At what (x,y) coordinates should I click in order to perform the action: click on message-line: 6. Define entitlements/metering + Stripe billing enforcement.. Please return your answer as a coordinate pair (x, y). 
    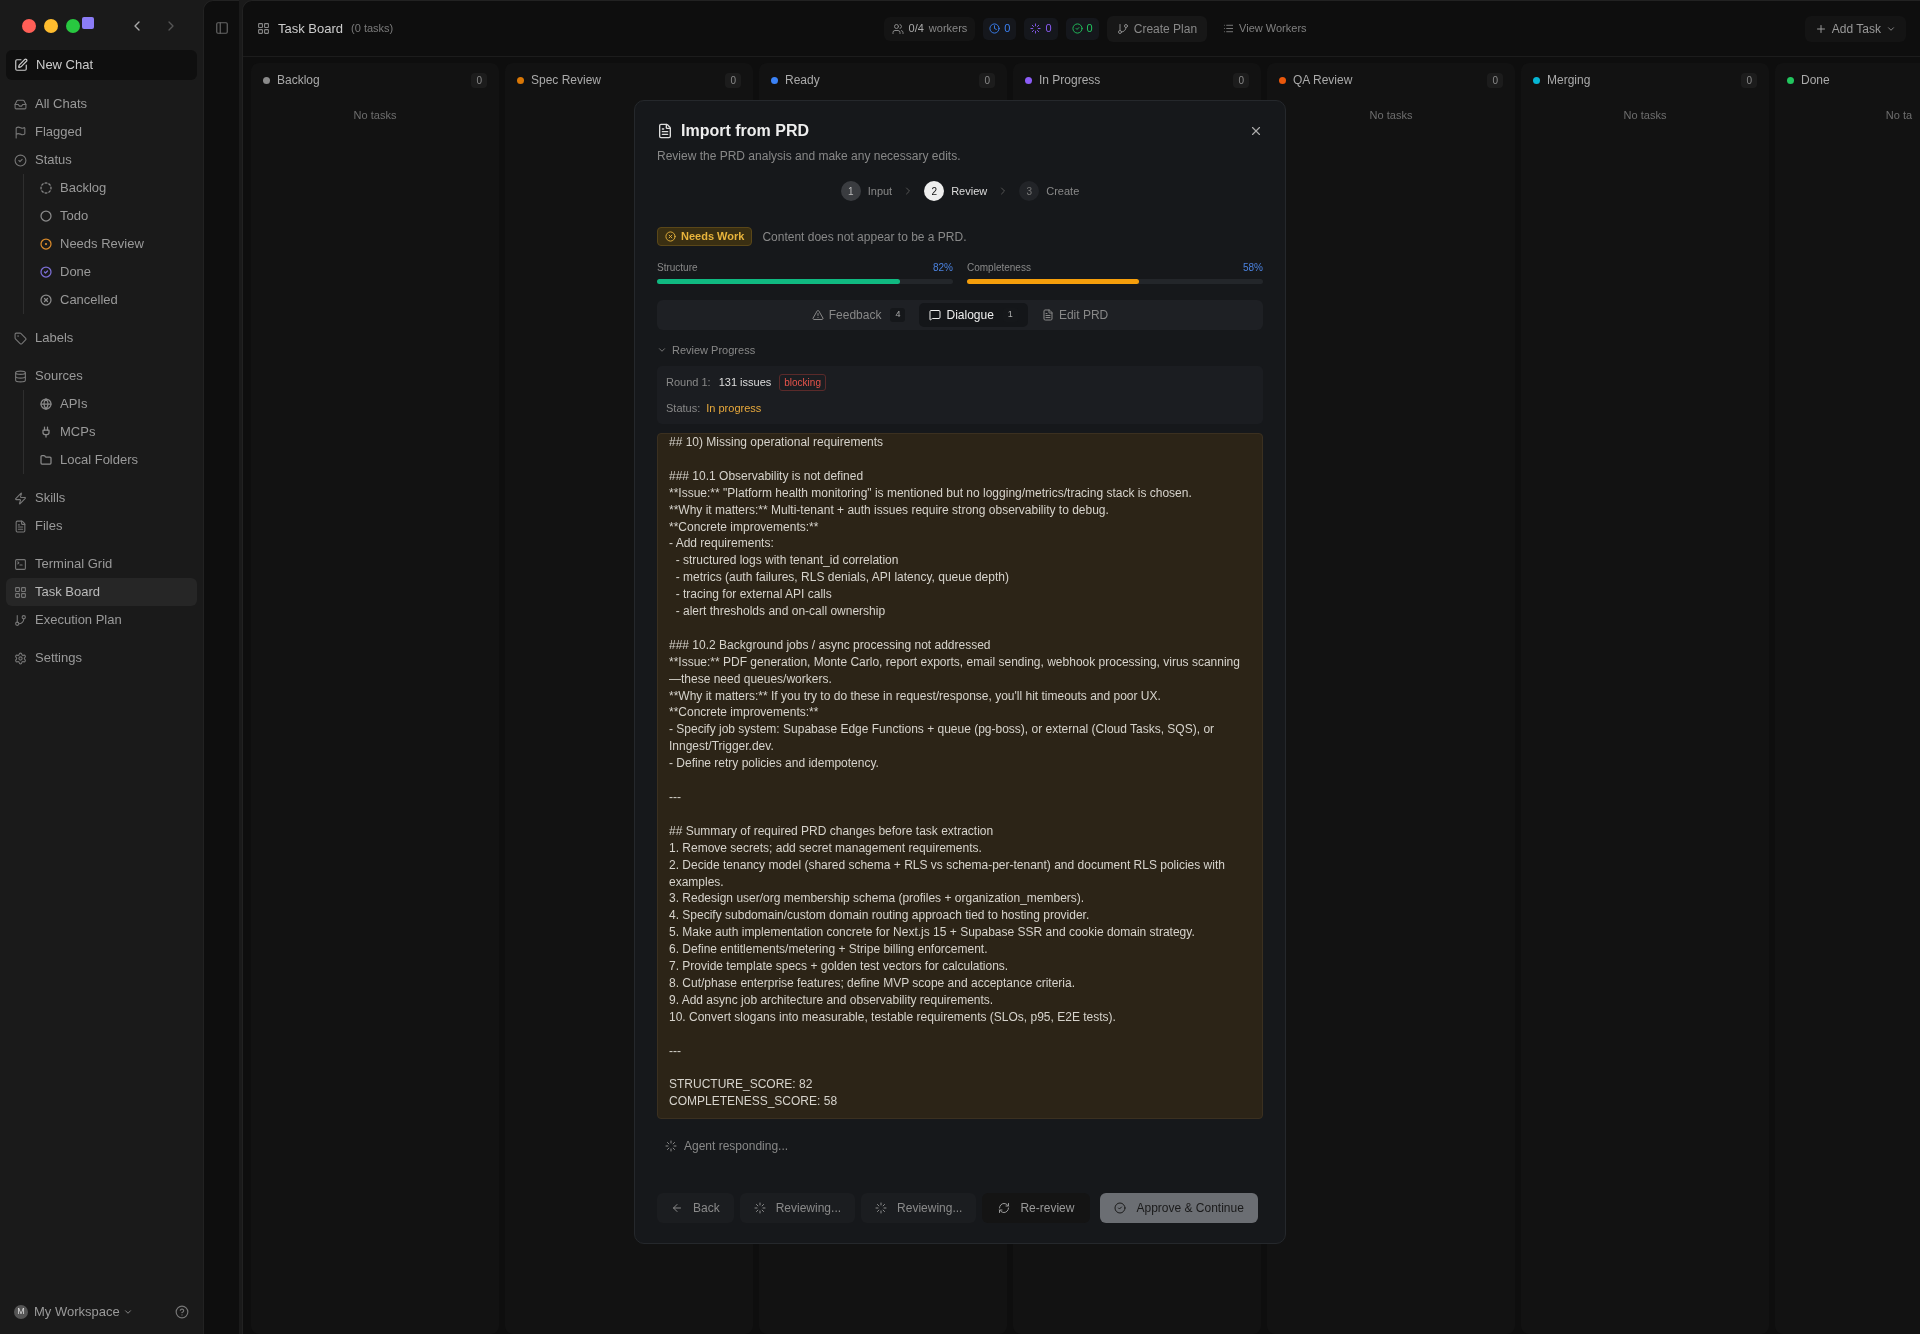
    Looking at the image, I should click on (829, 950).